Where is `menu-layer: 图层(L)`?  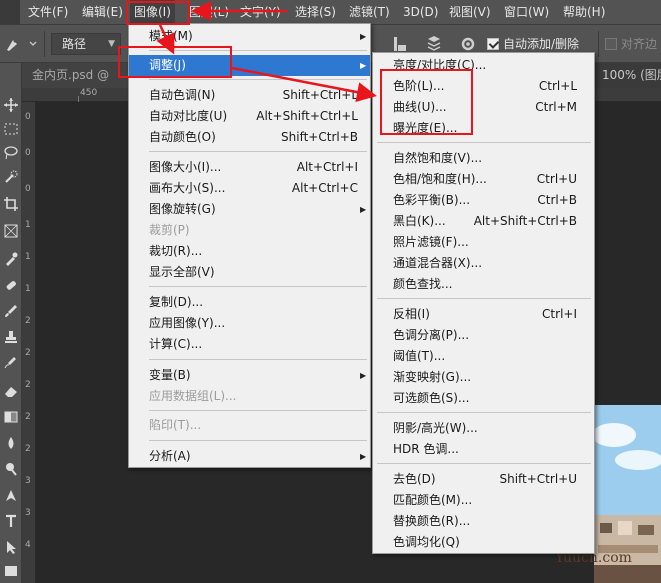 menu-layer: 图层(L) is located at coordinates (209, 12).